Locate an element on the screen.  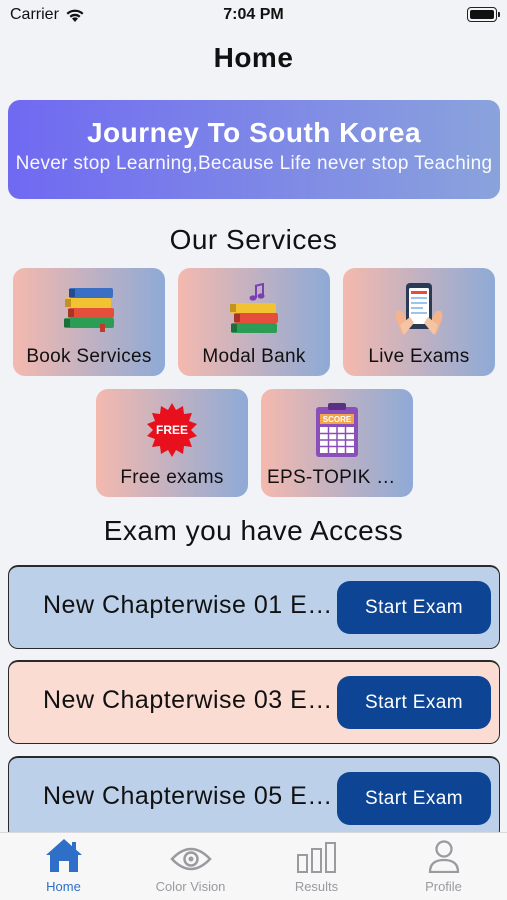
tab-label: Color Vision is located at coordinates (190, 886).